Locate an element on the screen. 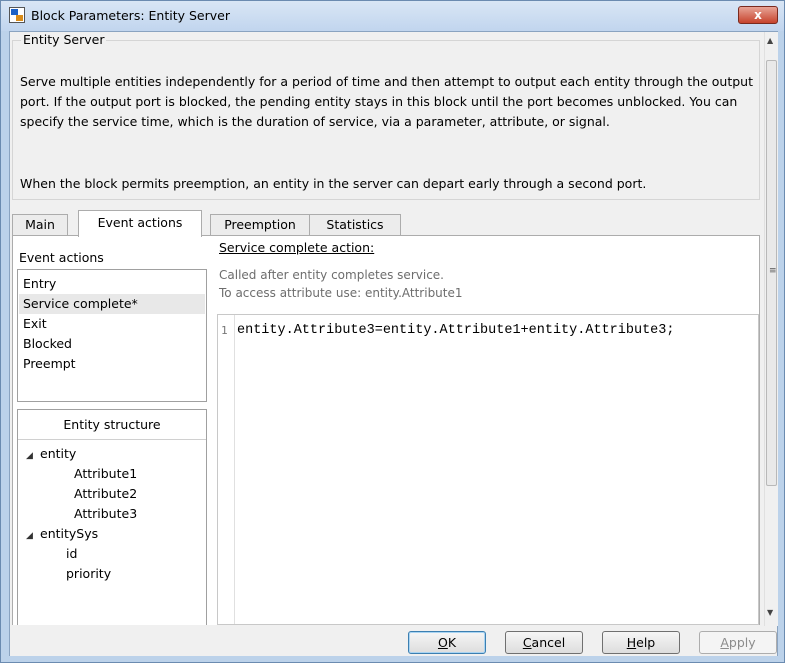  grip-icon: ≡ is located at coordinates (773, 271).